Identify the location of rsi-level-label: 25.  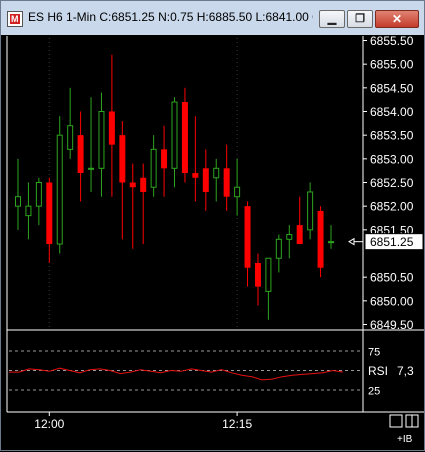
(374, 392).